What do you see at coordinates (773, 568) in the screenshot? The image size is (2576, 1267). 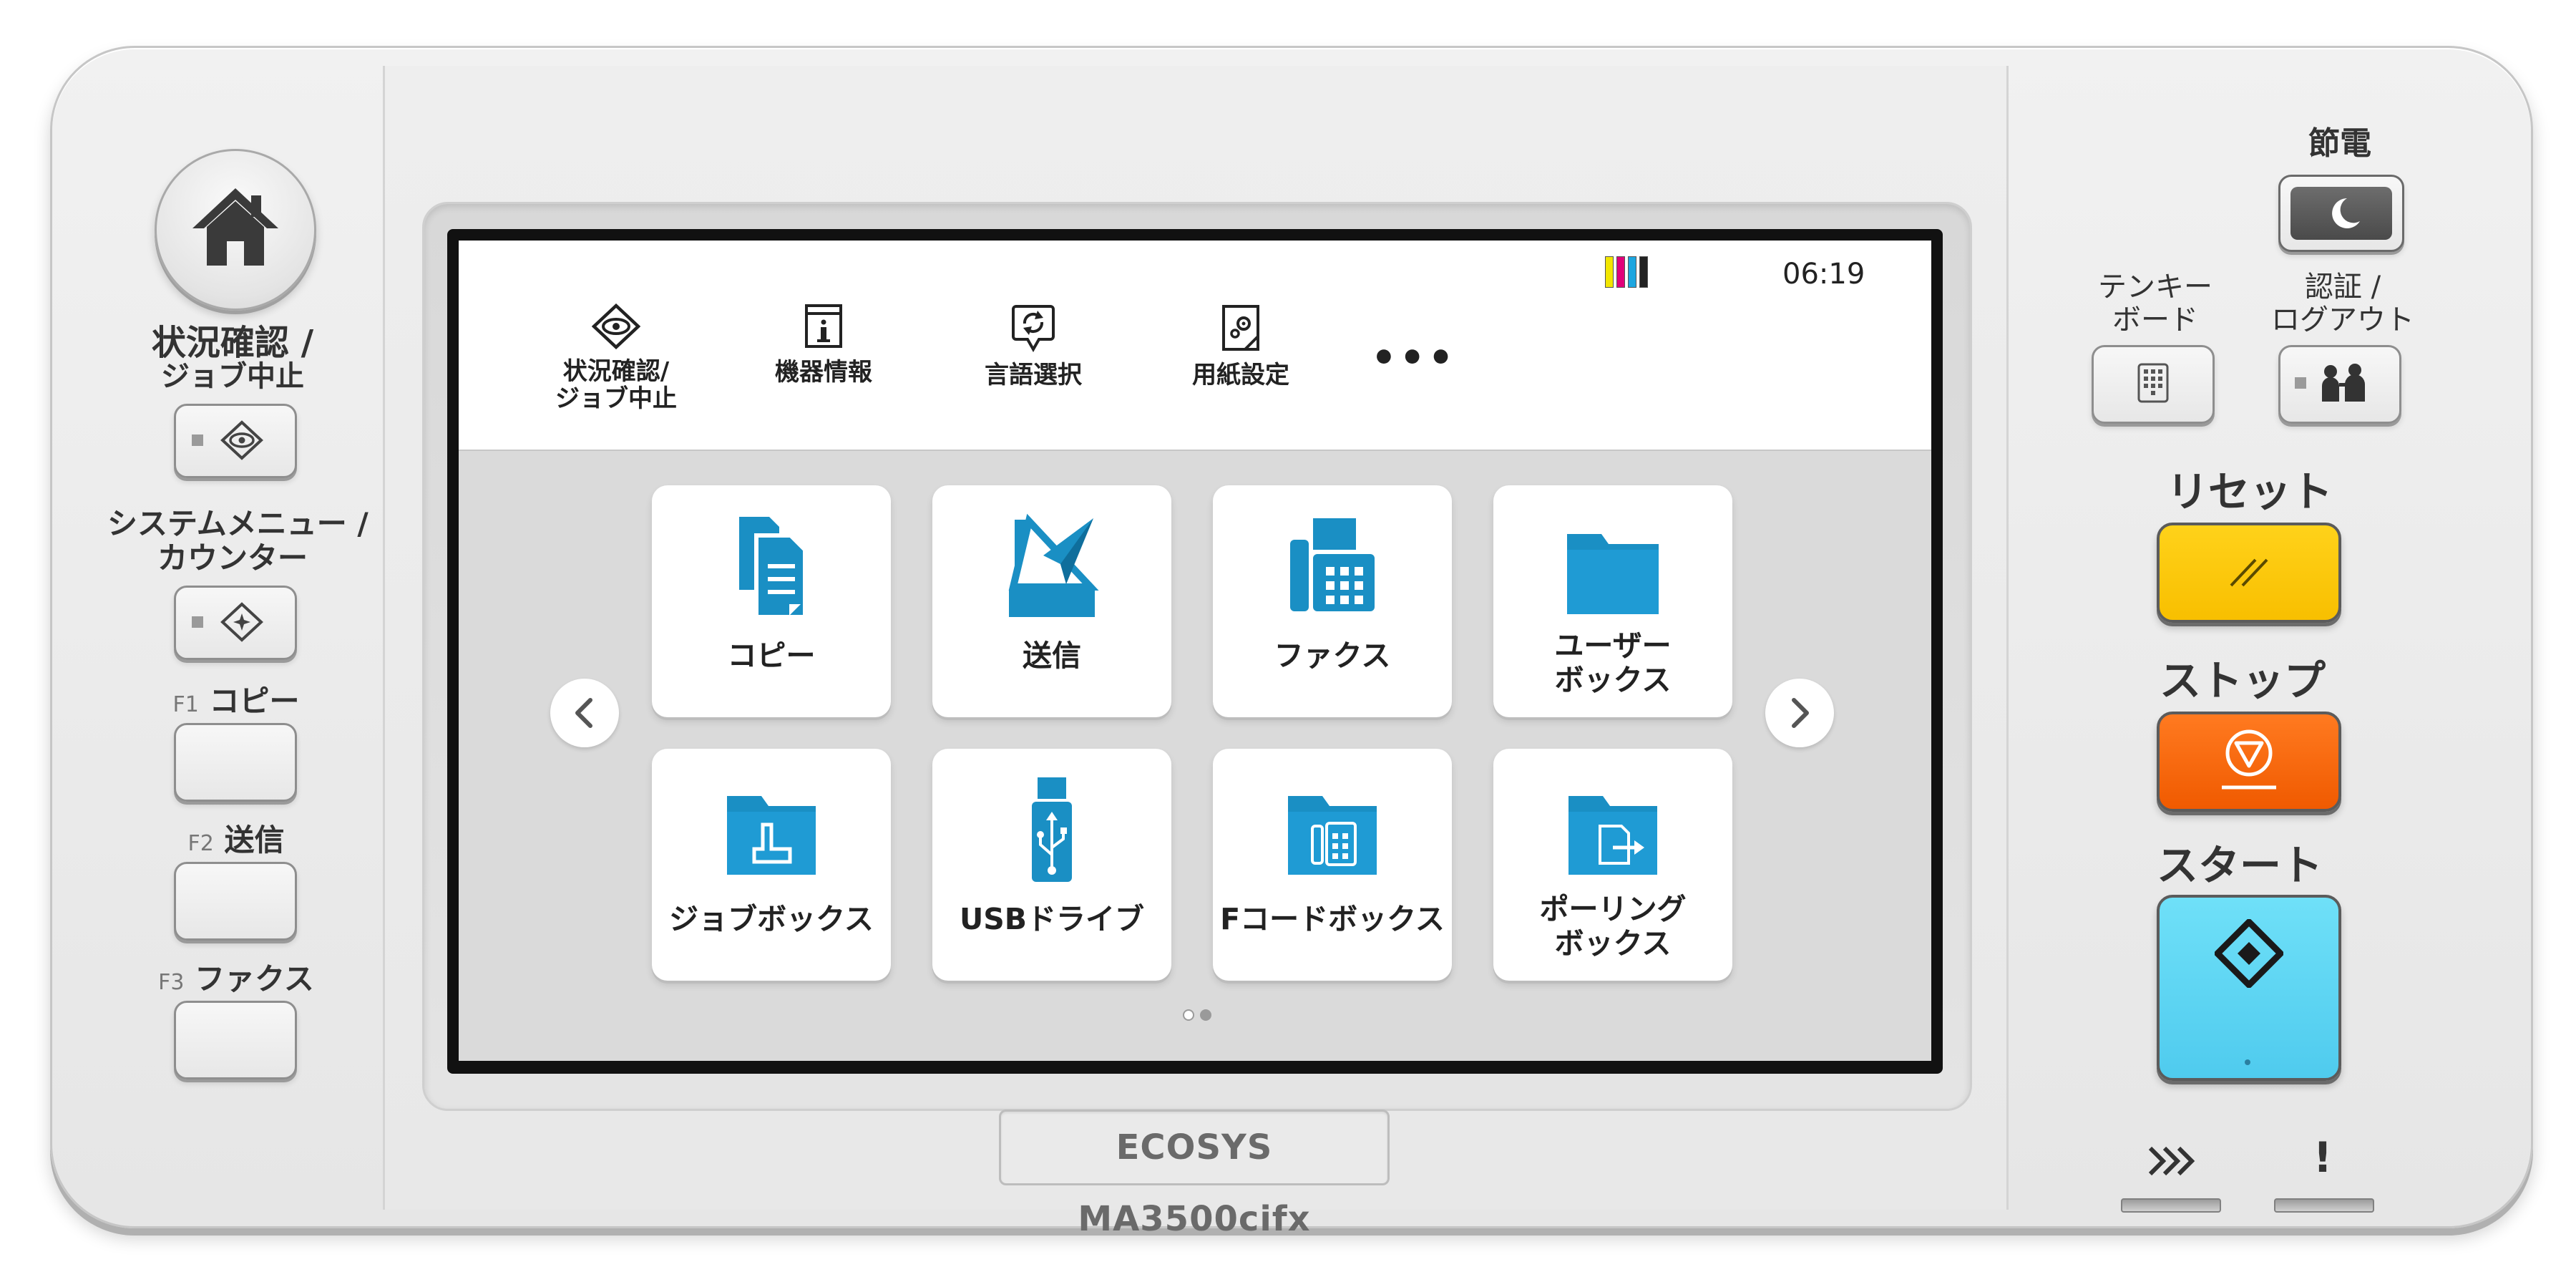 I see `copy-icon` at bounding box center [773, 568].